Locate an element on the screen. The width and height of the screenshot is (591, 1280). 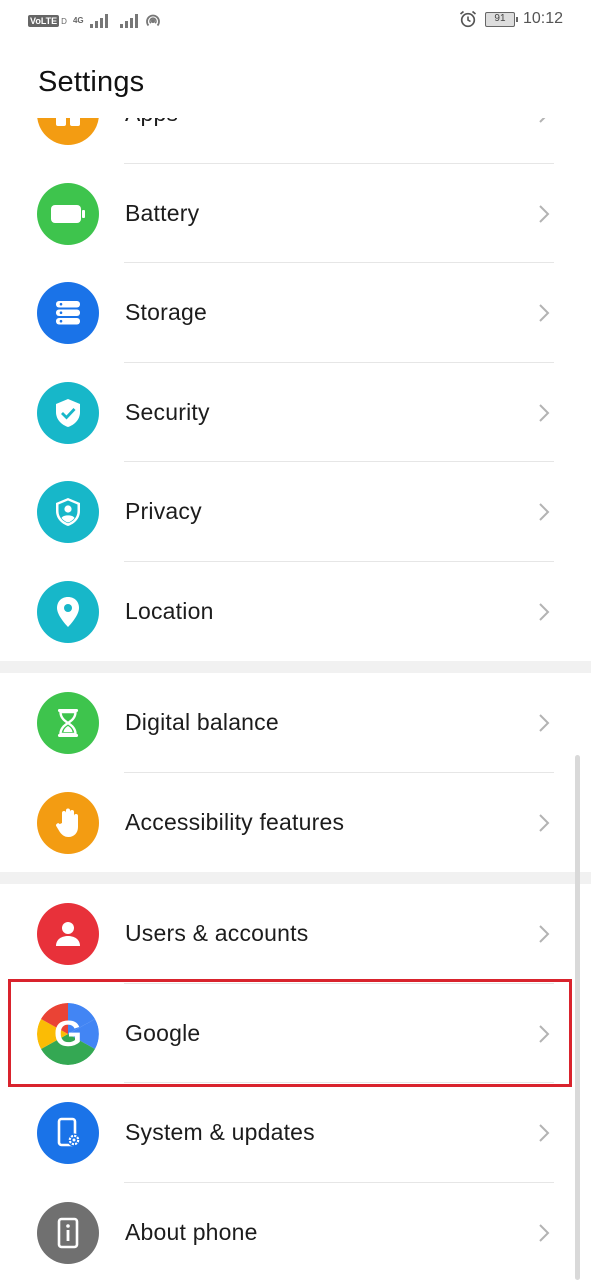
system-updates-icon is located at coordinates (68, 1133).